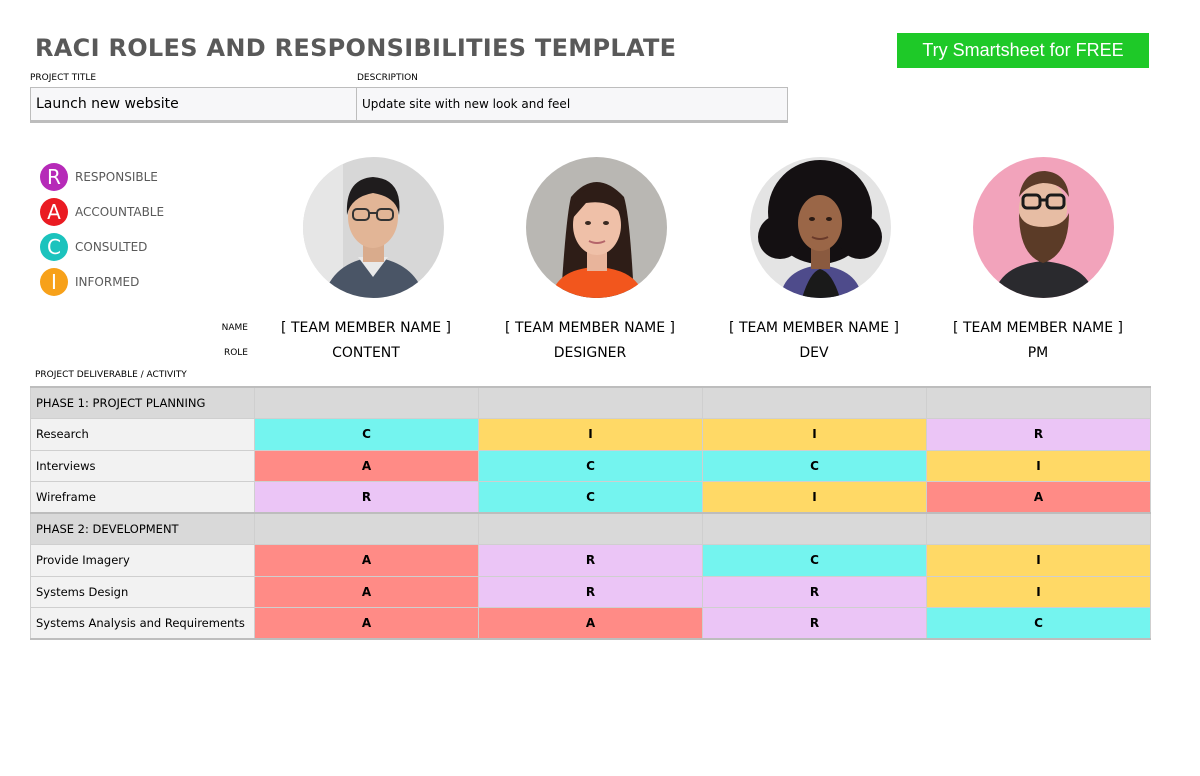 The height and width of the screenshot is (776, 1200). What do you see at coordinates (107, 282) in the screenshot?
I see `legend-label: INFORMED` at bounding box center [107, 282].